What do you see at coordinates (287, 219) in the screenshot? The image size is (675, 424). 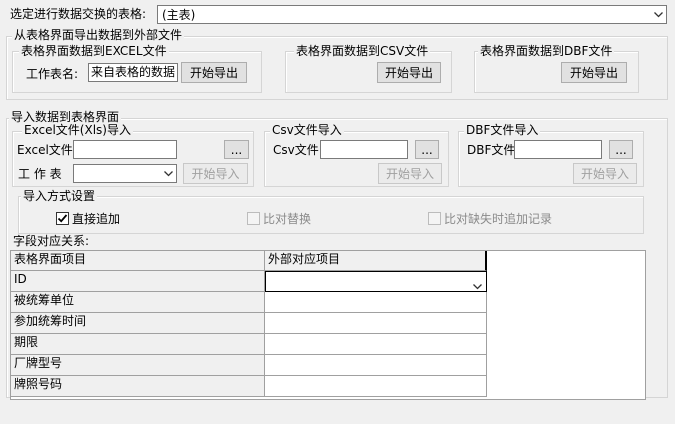 I see `compare-replace-label: 比对替换` at bounding box center [287, 219].